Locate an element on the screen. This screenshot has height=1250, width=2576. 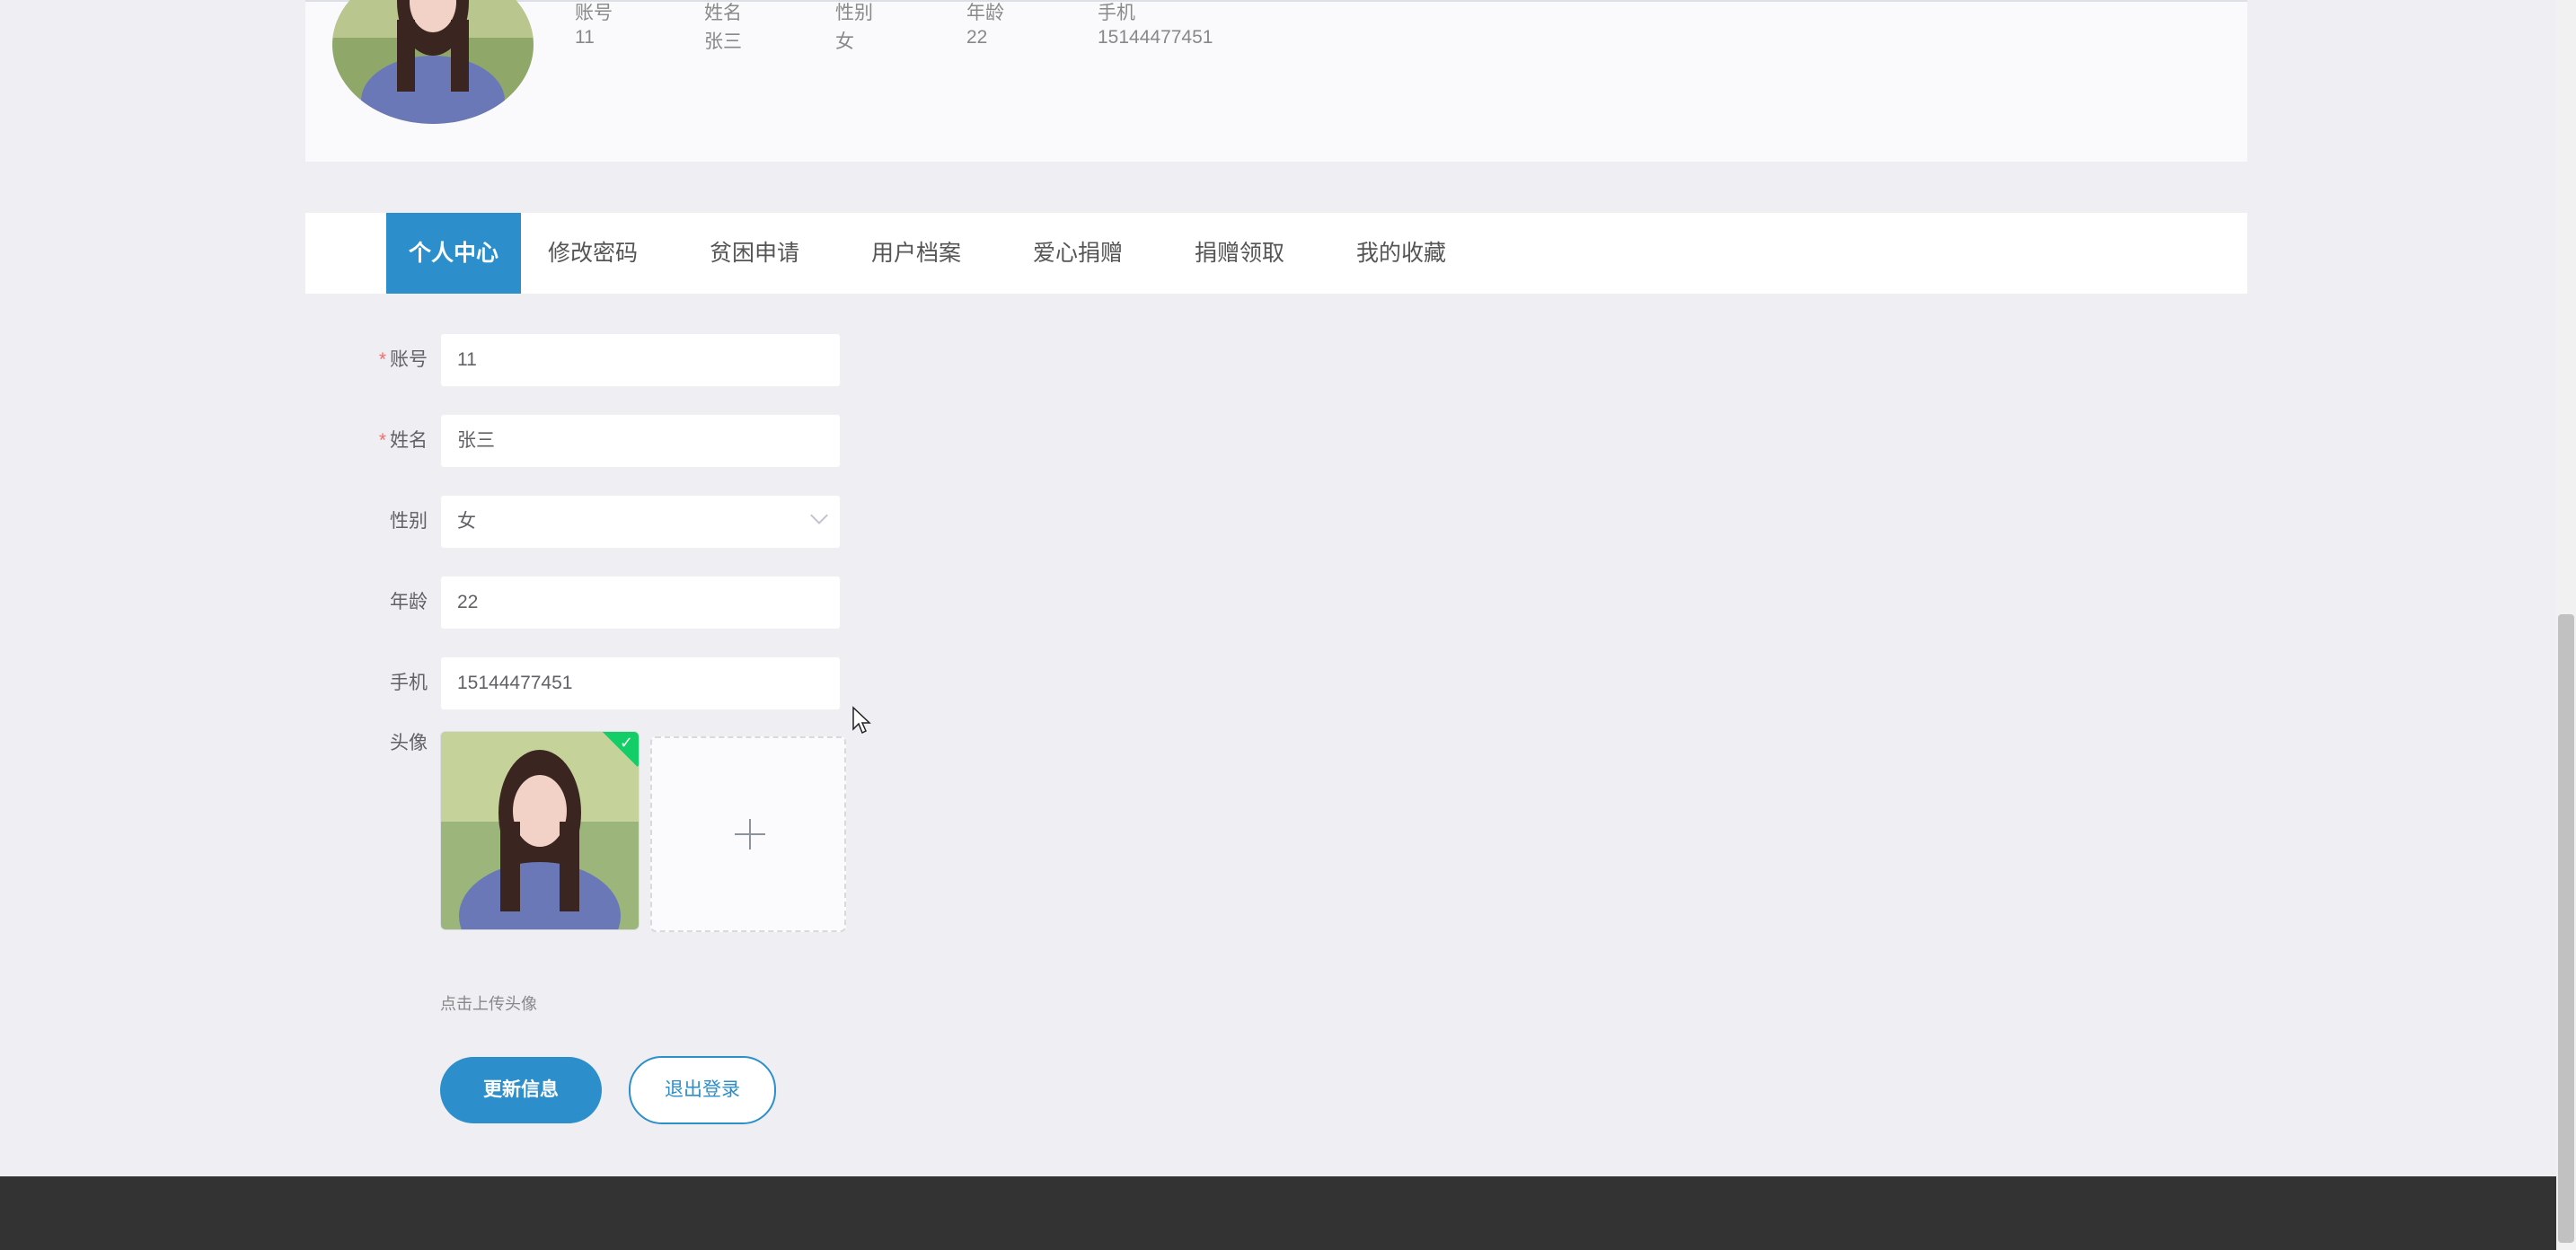
name-input: 张三 is located at coordinates (640, 441).